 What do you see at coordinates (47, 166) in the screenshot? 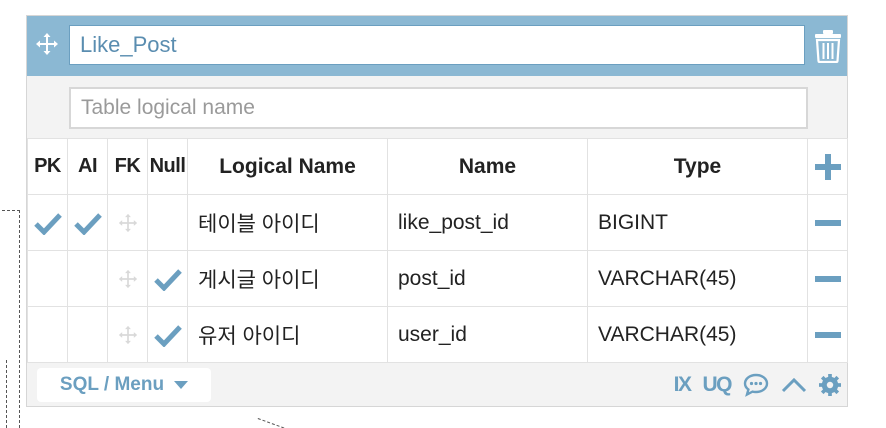
I see `header-pk: PK` at bounding box center [47, 166].